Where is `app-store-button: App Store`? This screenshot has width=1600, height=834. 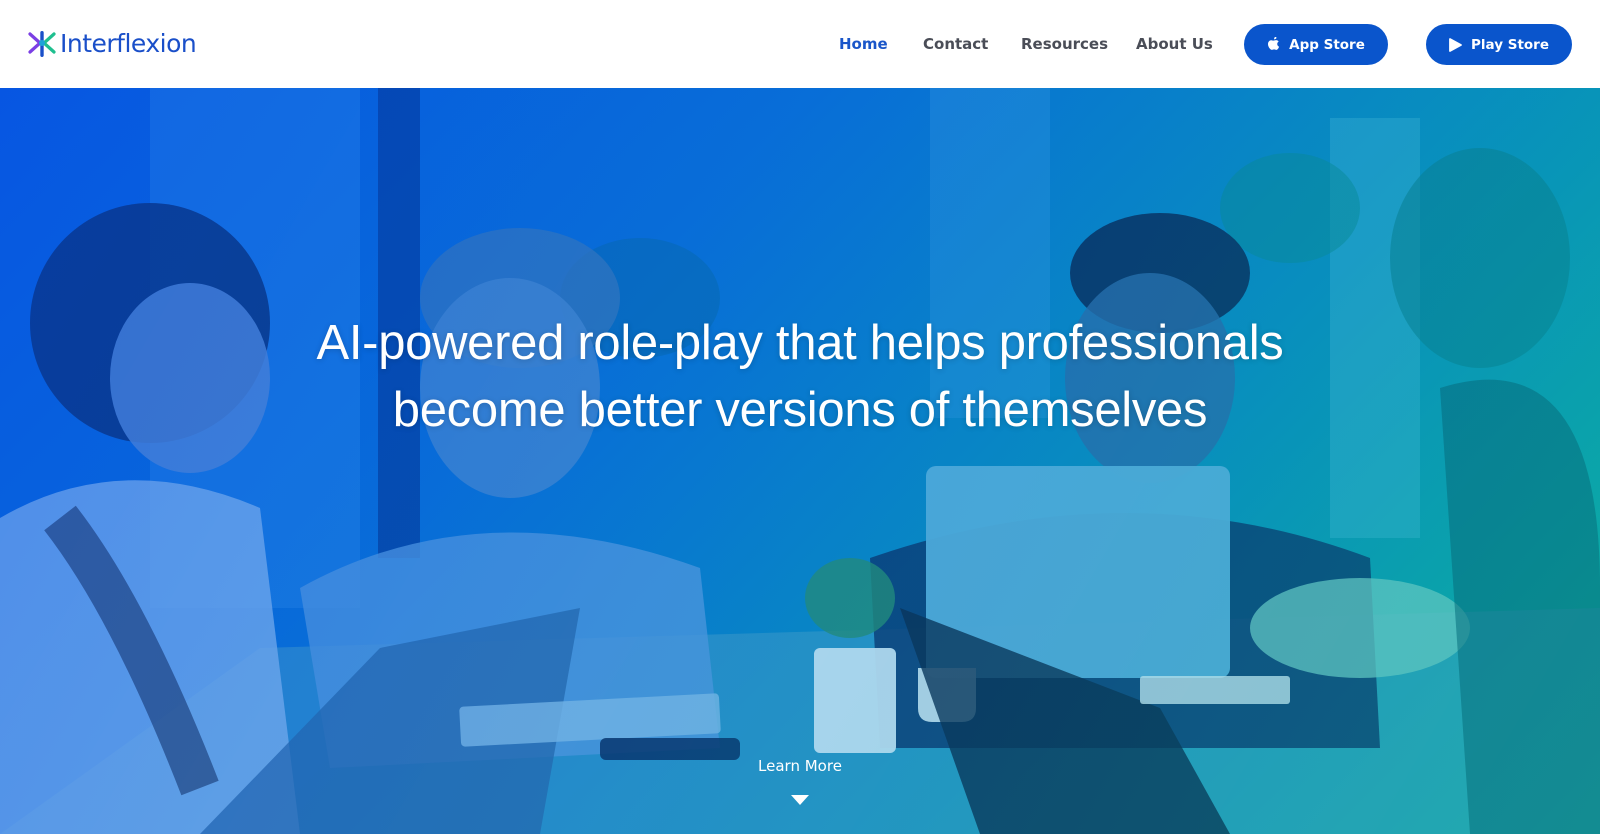 app-store-button: App Store is located at coordinates (1316, 44).